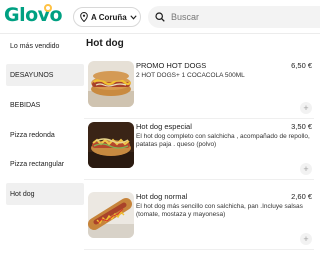  I want to click on search-bar, so click(234, 17).